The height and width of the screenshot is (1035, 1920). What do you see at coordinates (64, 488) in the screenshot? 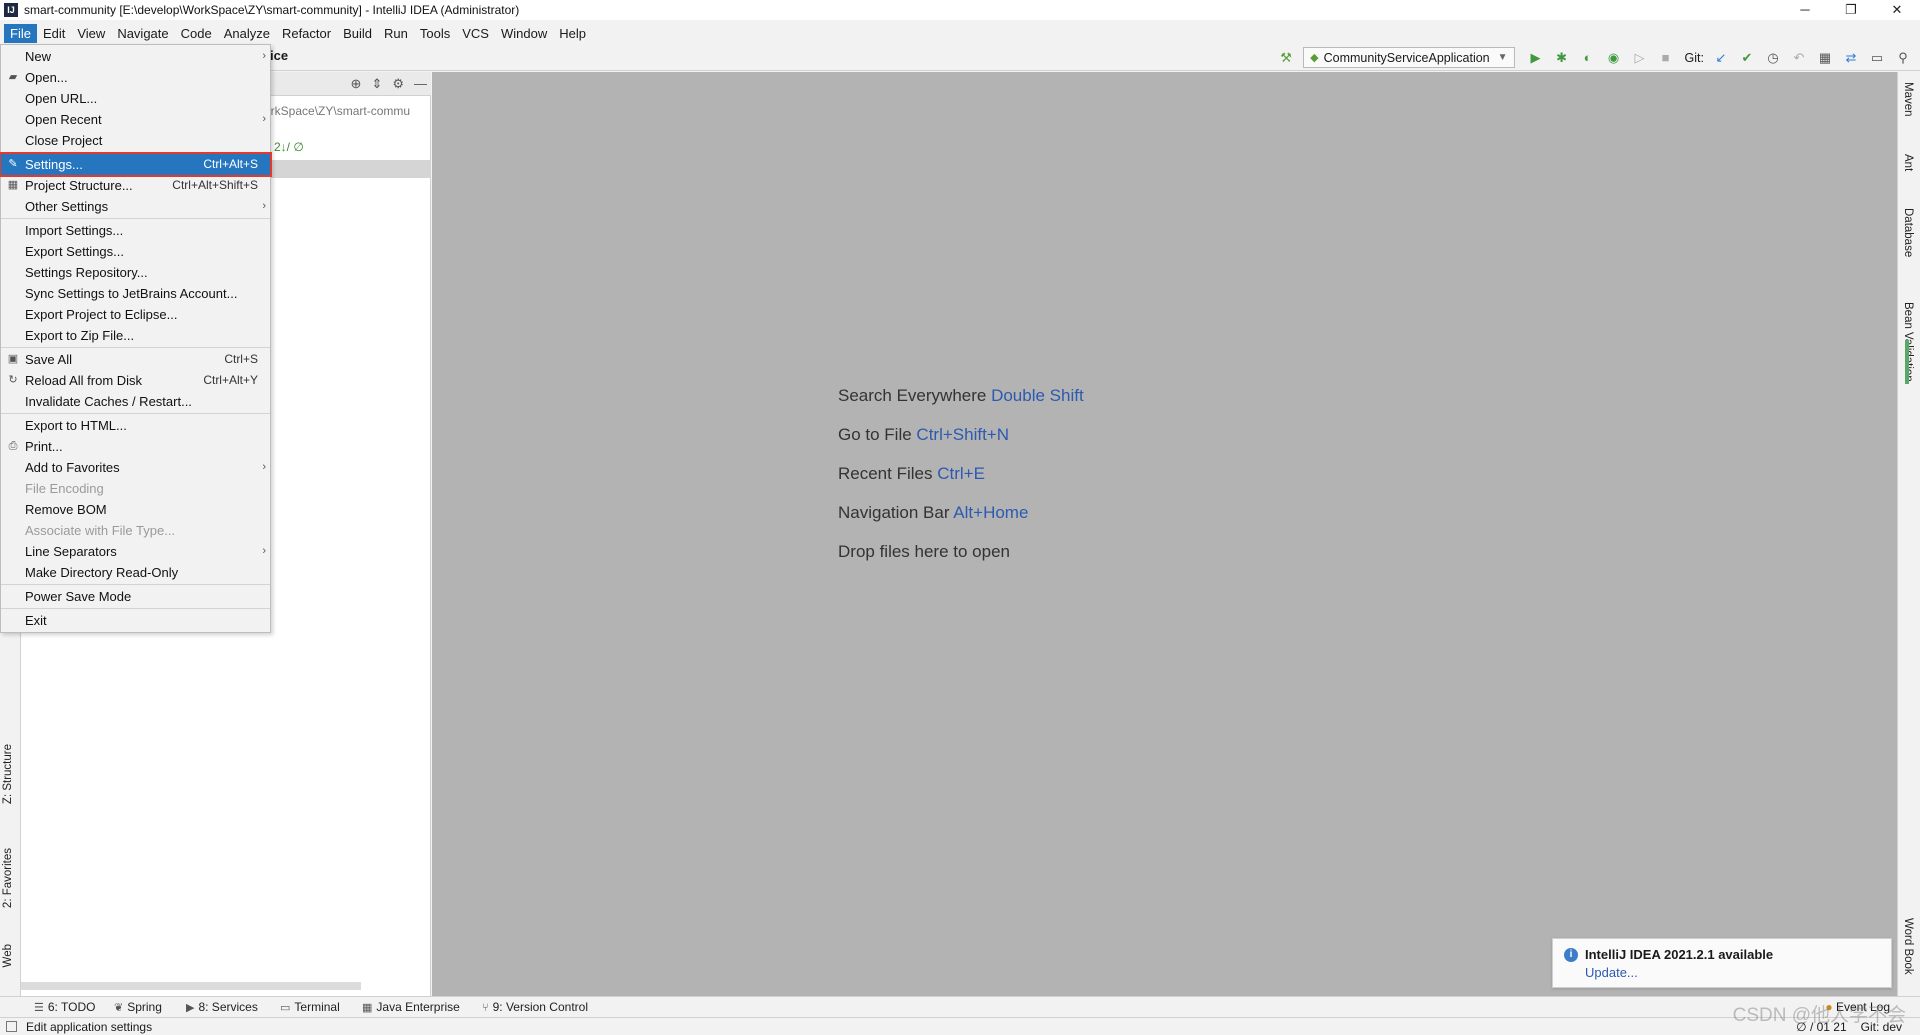
I see `menu-item-label: File Encoding` at bounding box center [64, 488].